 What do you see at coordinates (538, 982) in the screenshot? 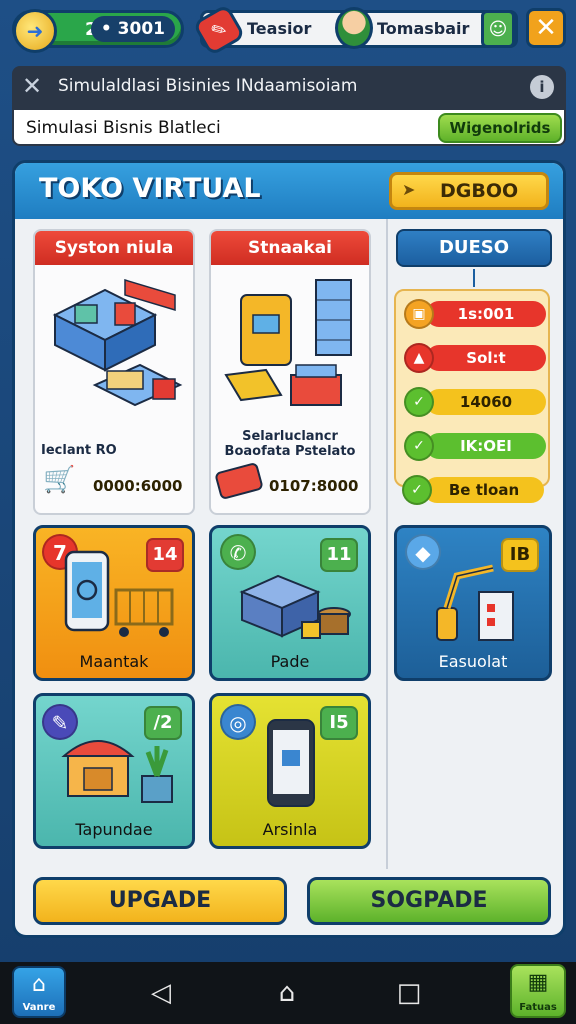
I see `shop-icon: ▦` at bounding box center [538, 982].